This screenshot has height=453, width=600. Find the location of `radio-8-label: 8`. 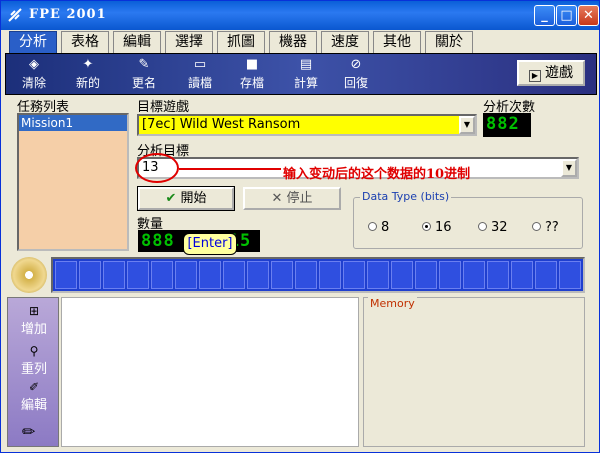

radio-8-label: 8 is located at coordinates (385, 227).